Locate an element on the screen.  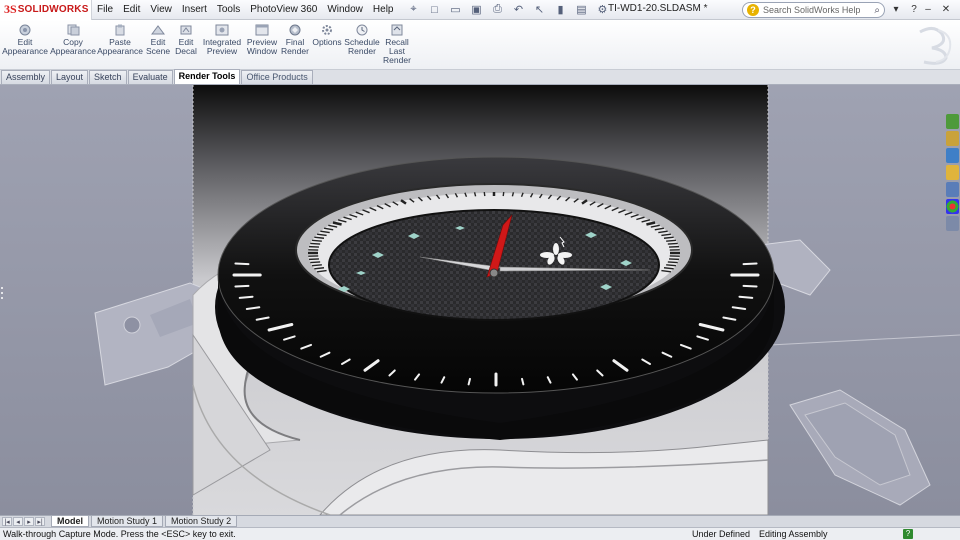
quick-tips-icon: ? is located at coordinates (908, 534).